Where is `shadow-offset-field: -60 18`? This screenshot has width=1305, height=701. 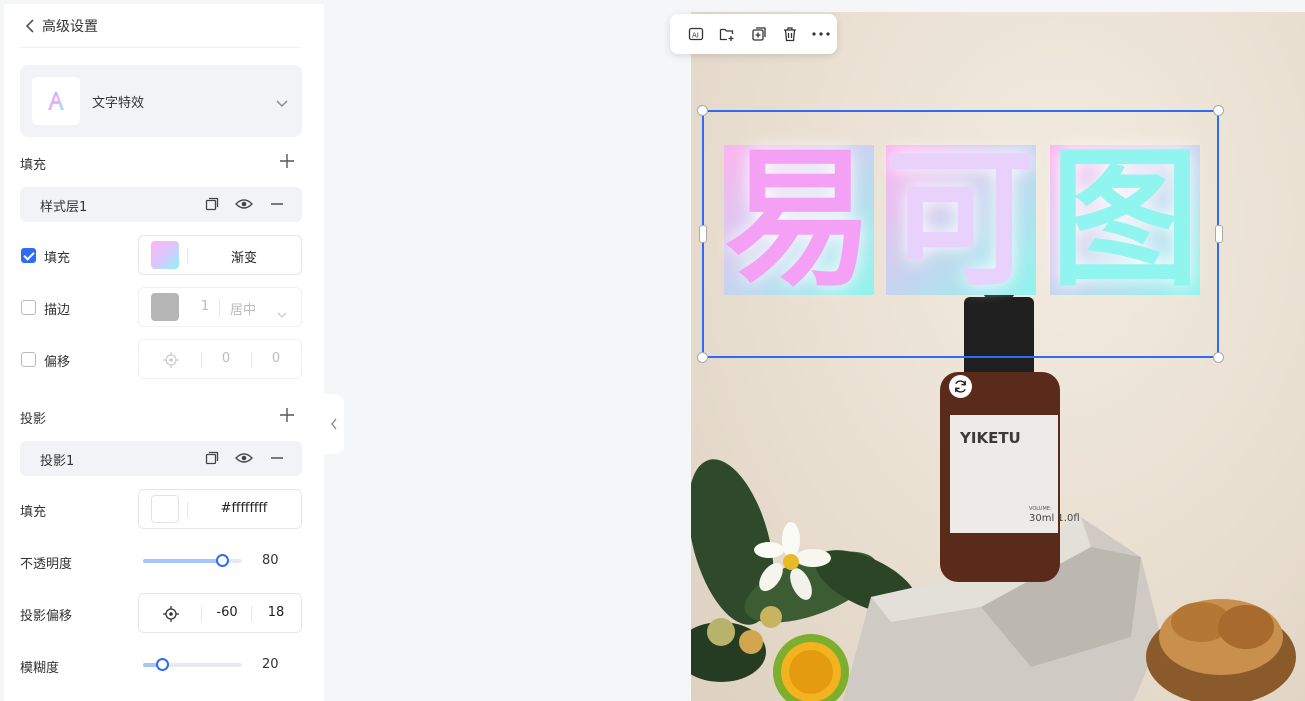 shadow-offset-field: -60 18 is located at coordinates (220, 613).